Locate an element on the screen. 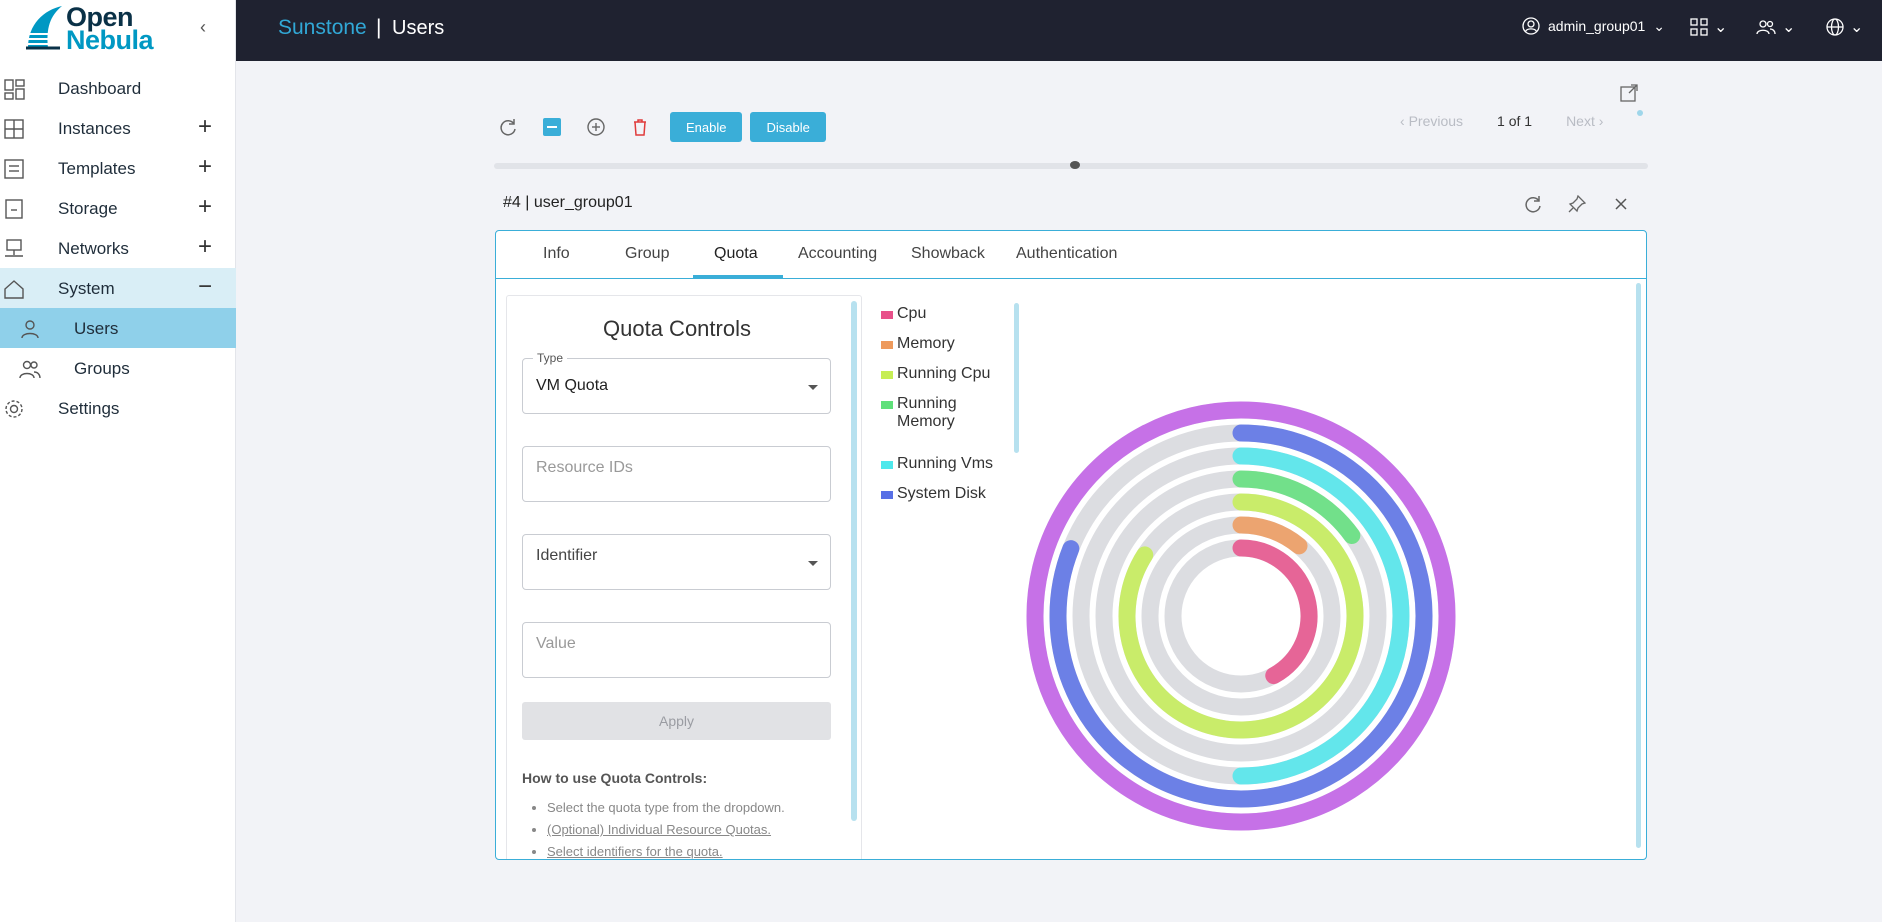  logo-text-nebula: Nebula is located at coordinates (110, 40).